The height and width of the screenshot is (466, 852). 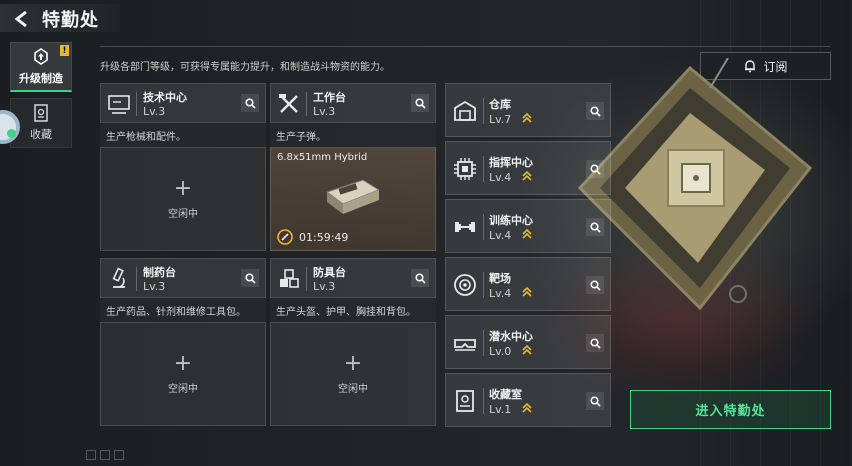 I want to click on facility-name: 靶场, so click(x=500, y=278).